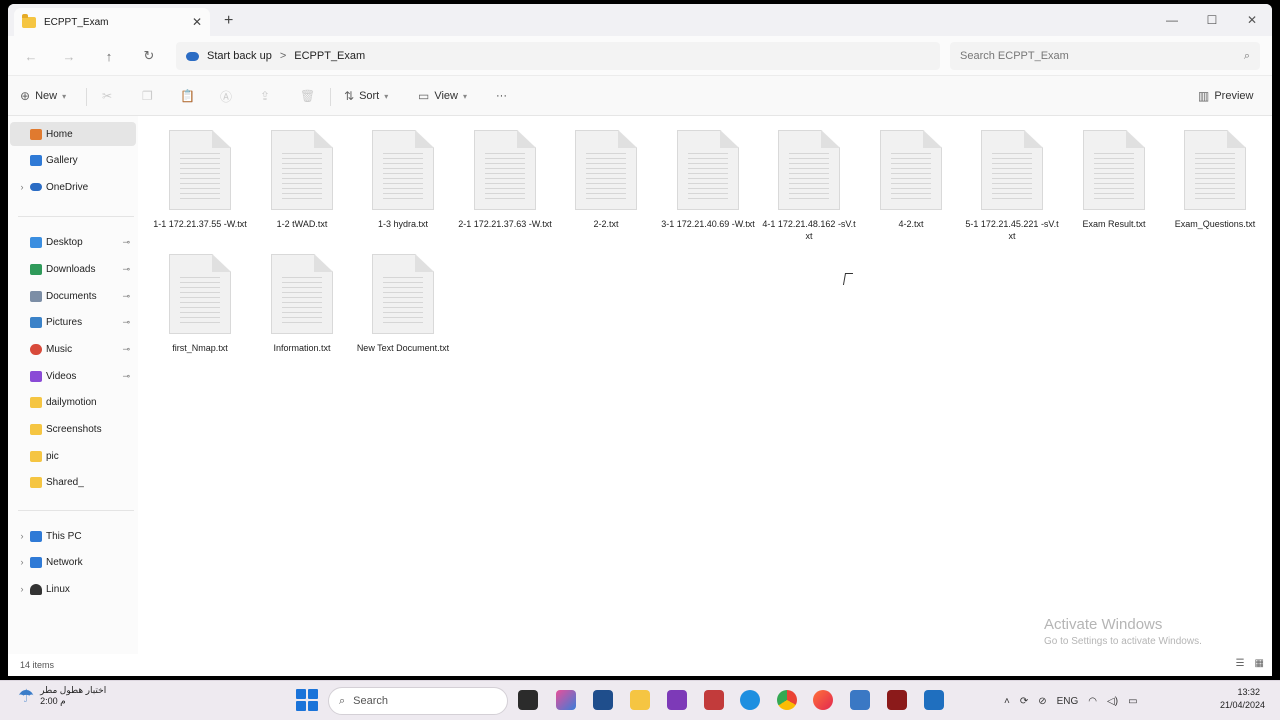  What do you see at coordinates (677, 700) in the screenshot?
I see `visual-studio-app-icon` at bounding box center [677, 700].